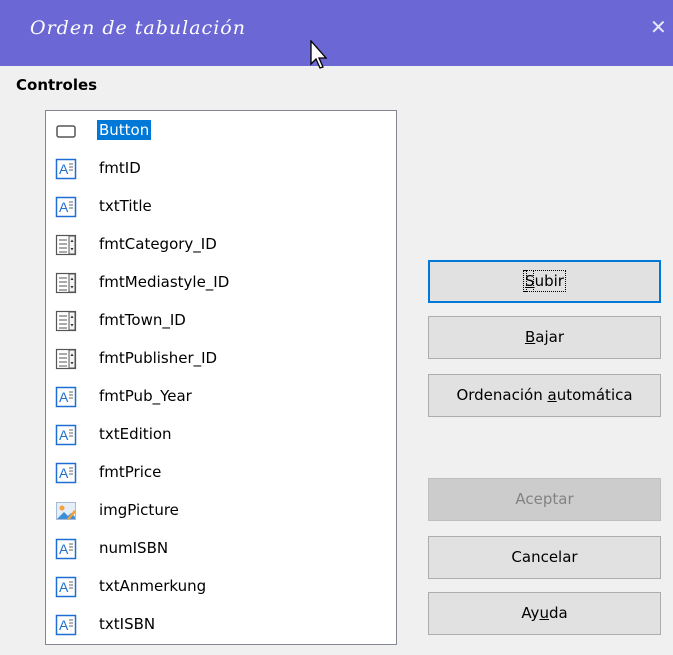 Image resolution: width=673 pixels, height=655 pixels. I want to click on cancel-button: Cancelar, so click(544, 557).